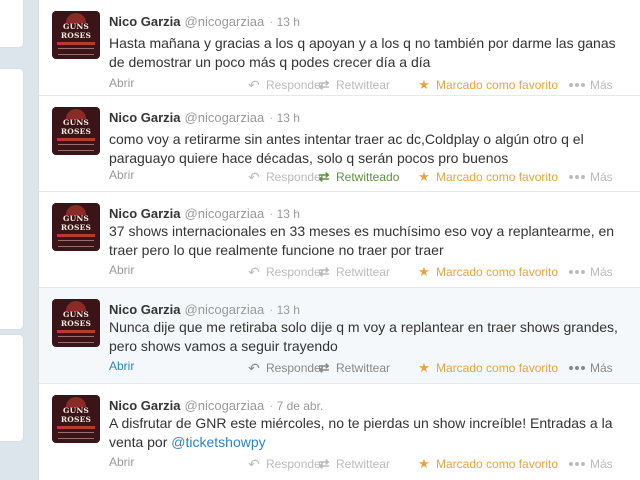 The width and height of the screenshot is (640, 480). Describe the element at coordinates (218, 442) in the screenshot. I see `mention-link: @ticketshowpy` at that location.